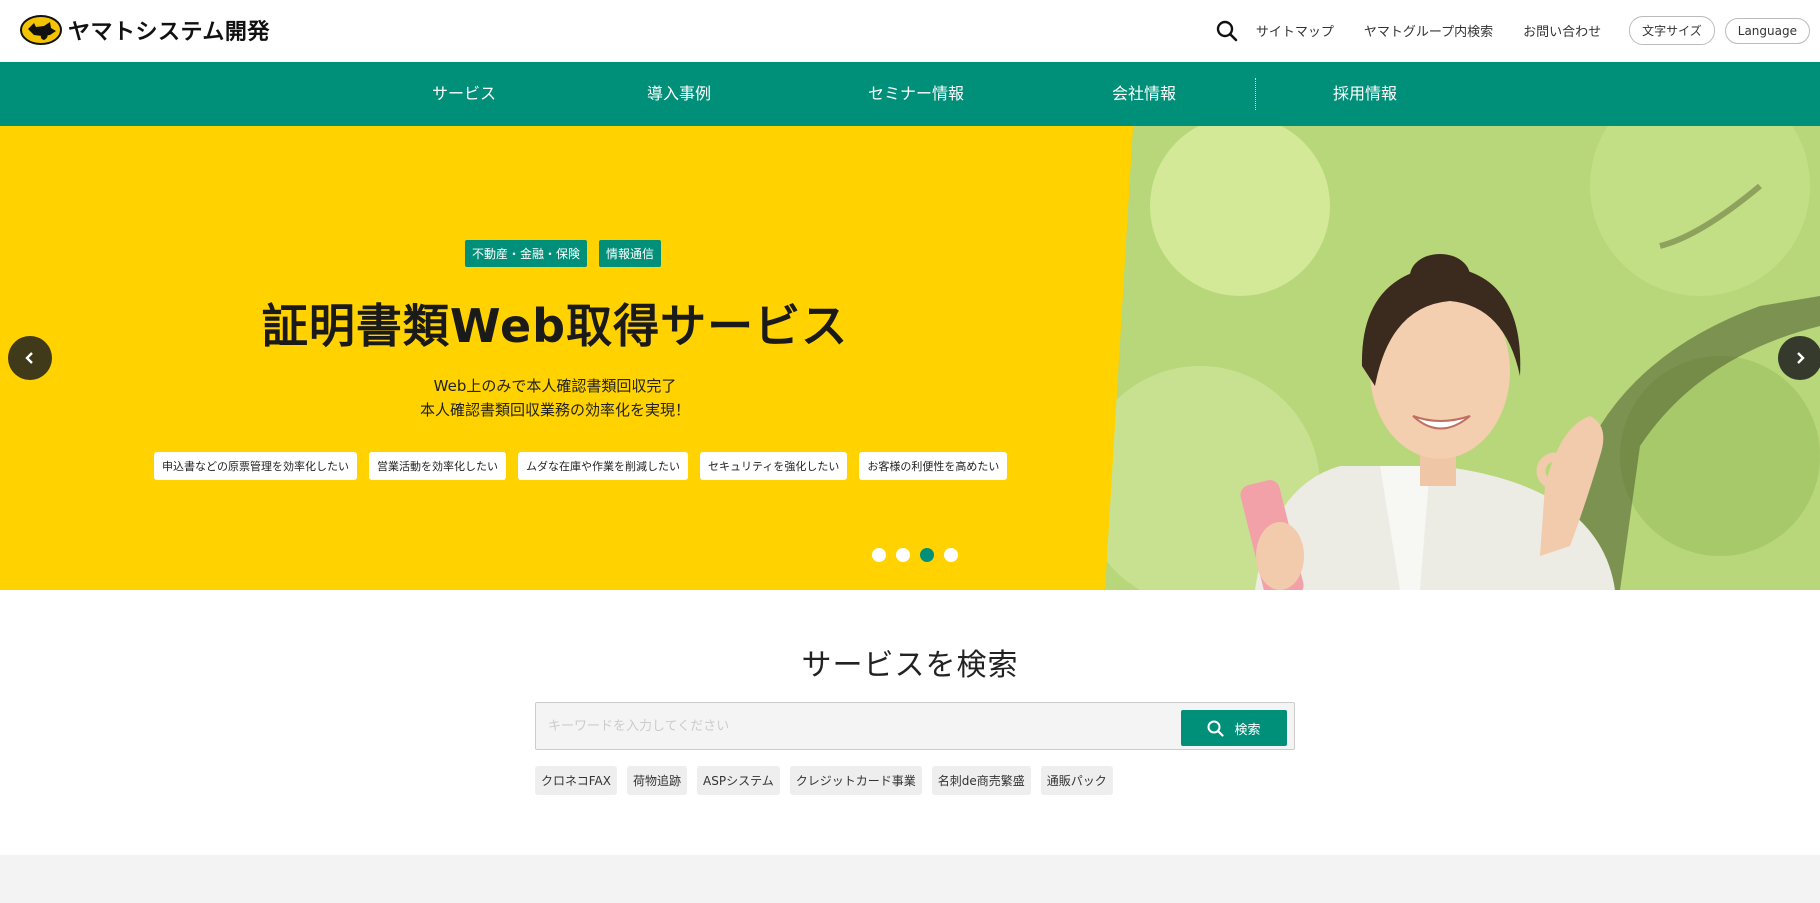 Image resolution: width=1820 pixels, height=903 pixels. I want to click on sitemap-link: サイトマップ, so click(1295, 30).